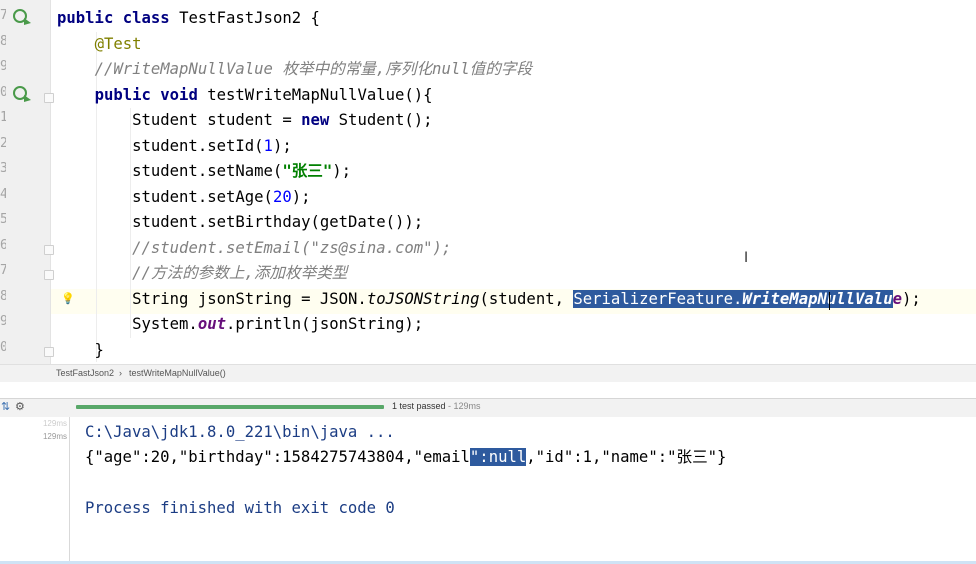  Describe the element at coordinates (320, 120) in the screenshot. I see `code-token: new` at that location.